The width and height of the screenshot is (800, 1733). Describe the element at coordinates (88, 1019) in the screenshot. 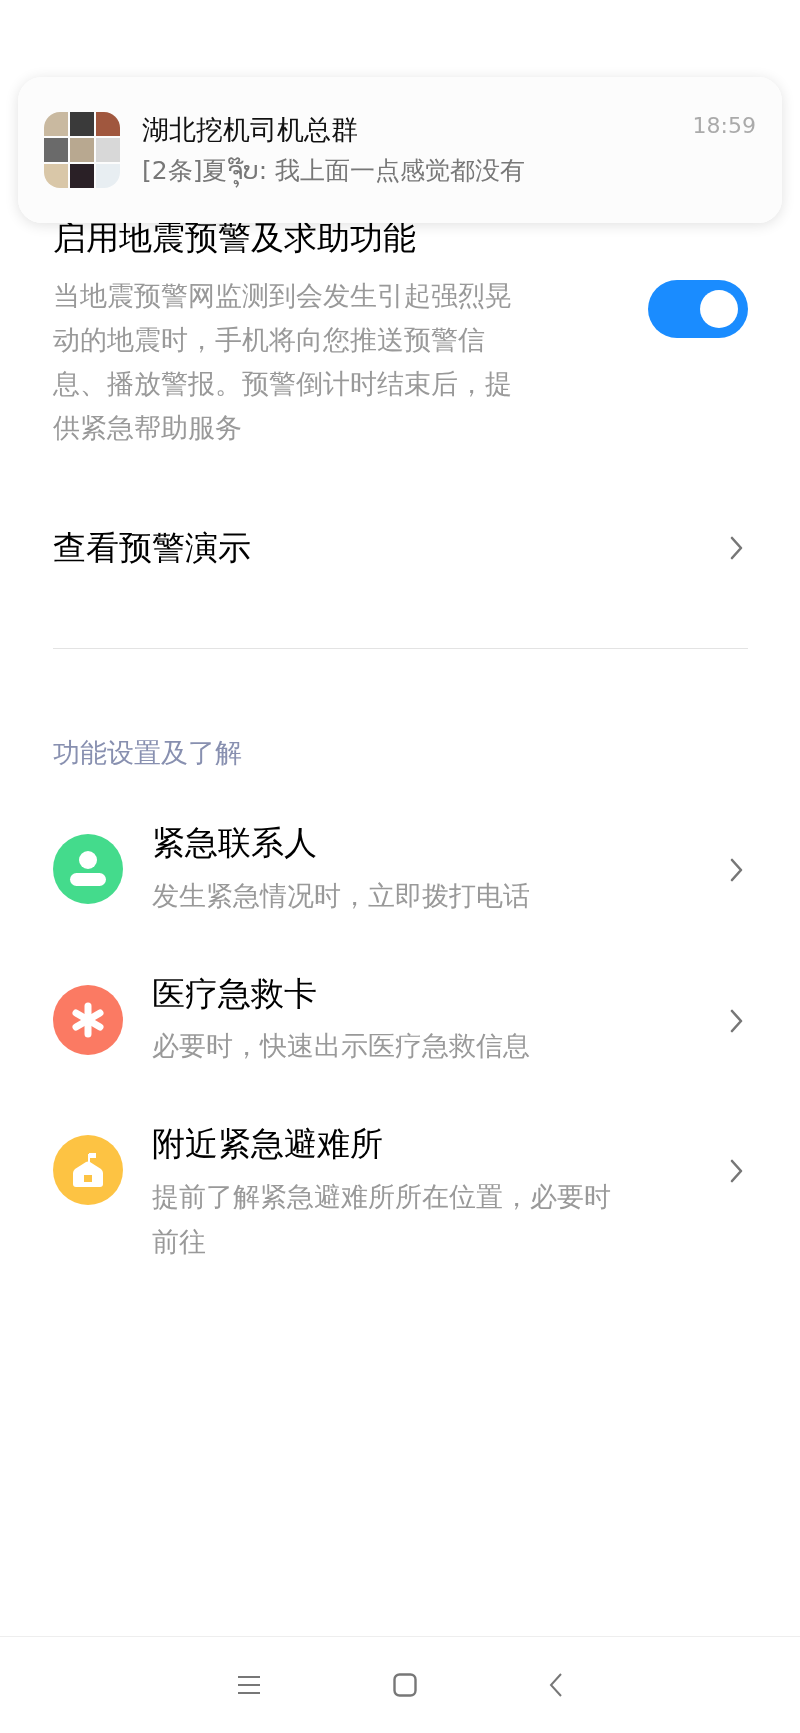

I see `asterisk-icon` at that location.